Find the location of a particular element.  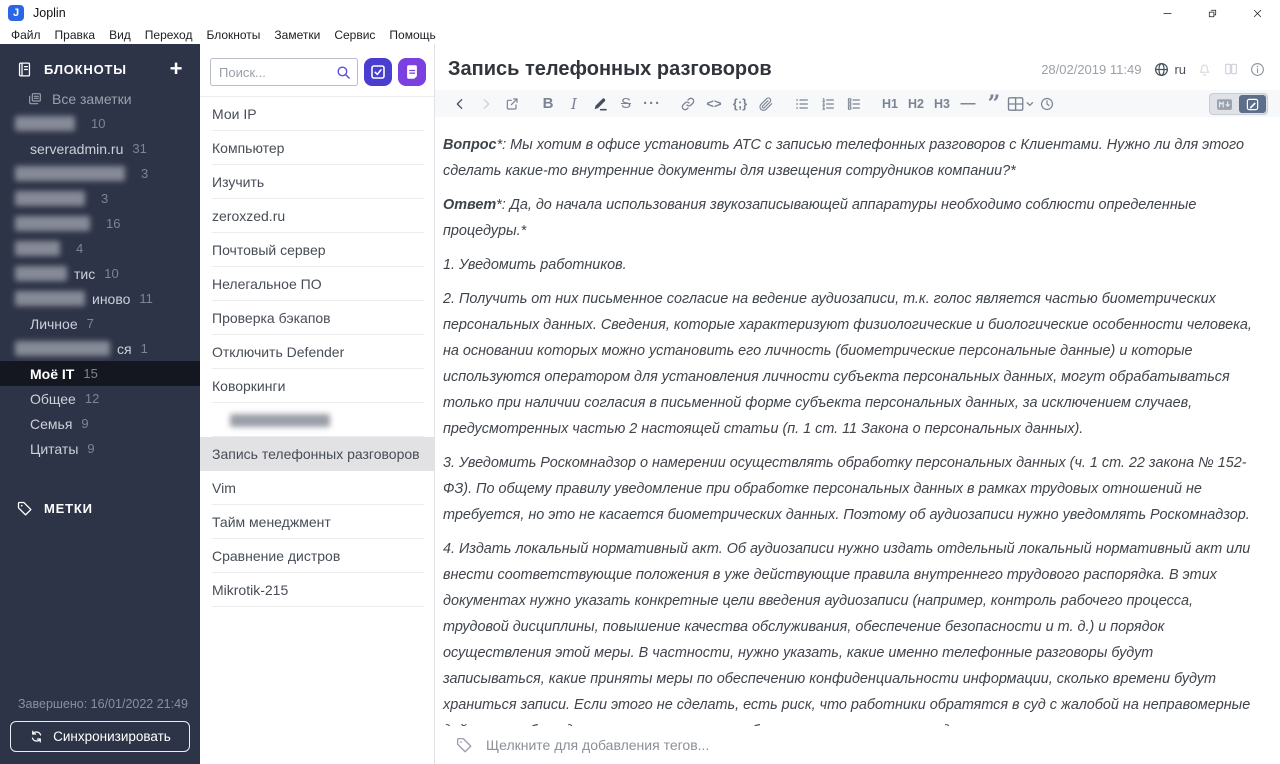

new-notebook-button: + is located at coordinates (176, 69).